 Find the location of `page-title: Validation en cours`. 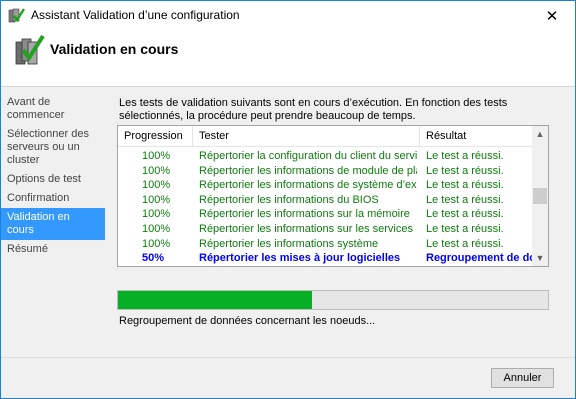

page-title: Validation en cours is located at coordinates (114, 49).